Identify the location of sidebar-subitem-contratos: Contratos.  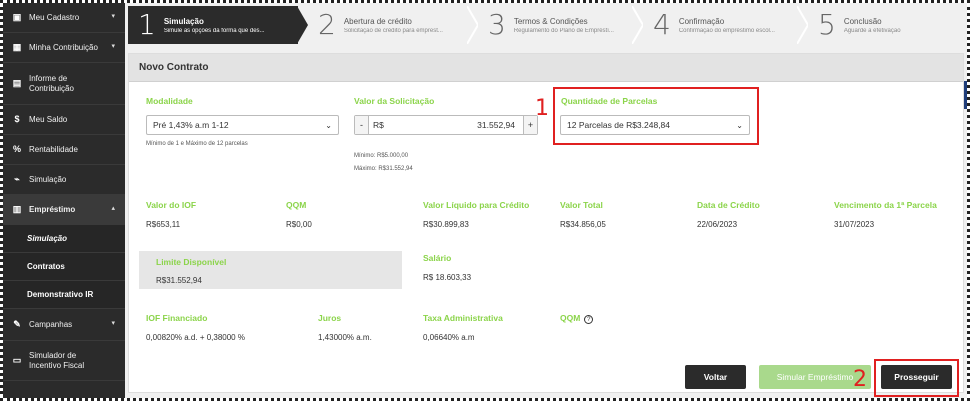
(64, 267).